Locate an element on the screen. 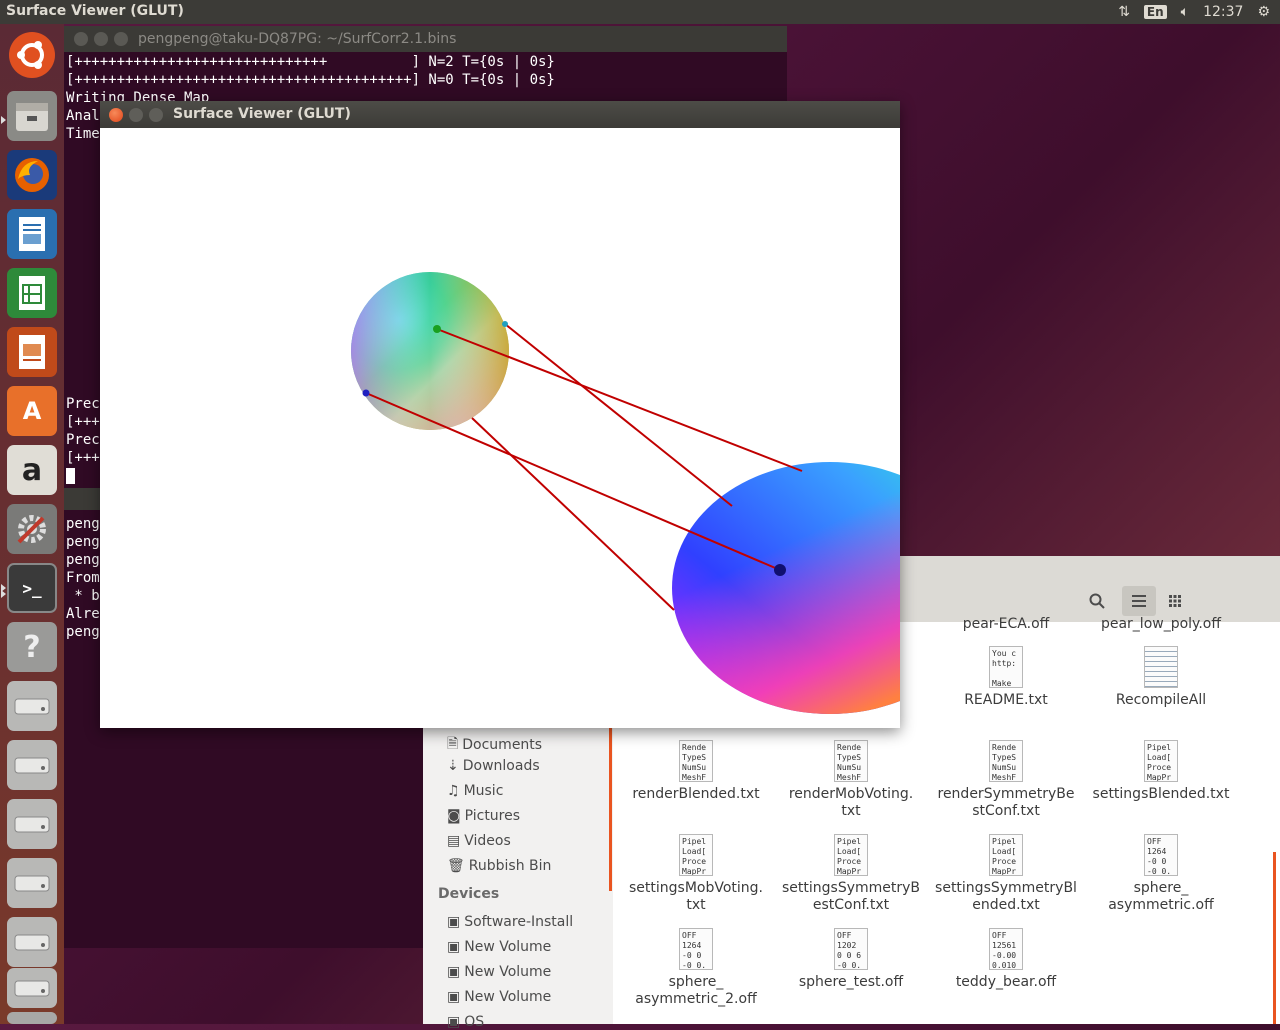  terminal-line: [+++ is located at coordinates (83, 458).